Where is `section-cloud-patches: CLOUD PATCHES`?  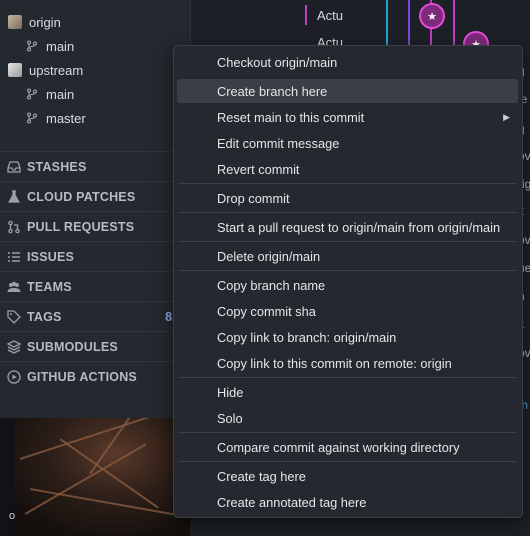 section-cloud-patches: CLOUD PATCHES is located at coordinates (95, 196).